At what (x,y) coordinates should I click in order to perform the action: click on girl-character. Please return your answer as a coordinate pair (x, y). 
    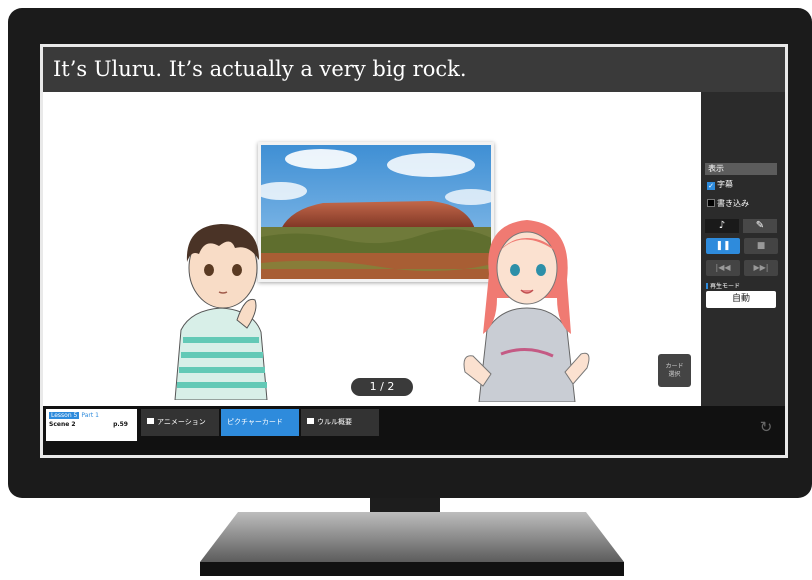
    Looking at the image, I should click on (527, 303).